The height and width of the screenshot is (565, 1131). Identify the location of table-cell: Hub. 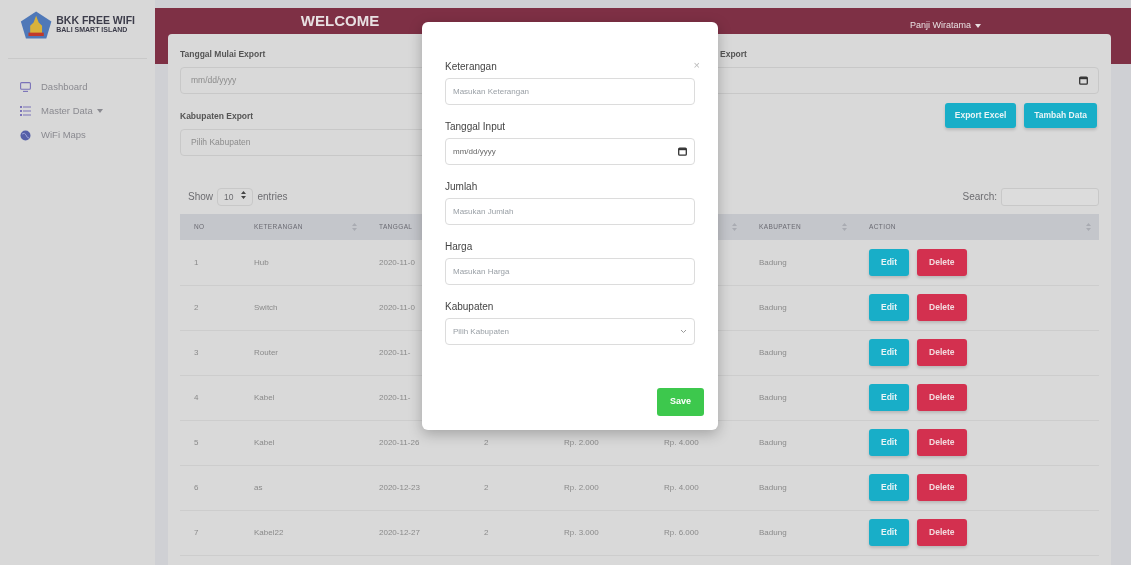
(261, 262).